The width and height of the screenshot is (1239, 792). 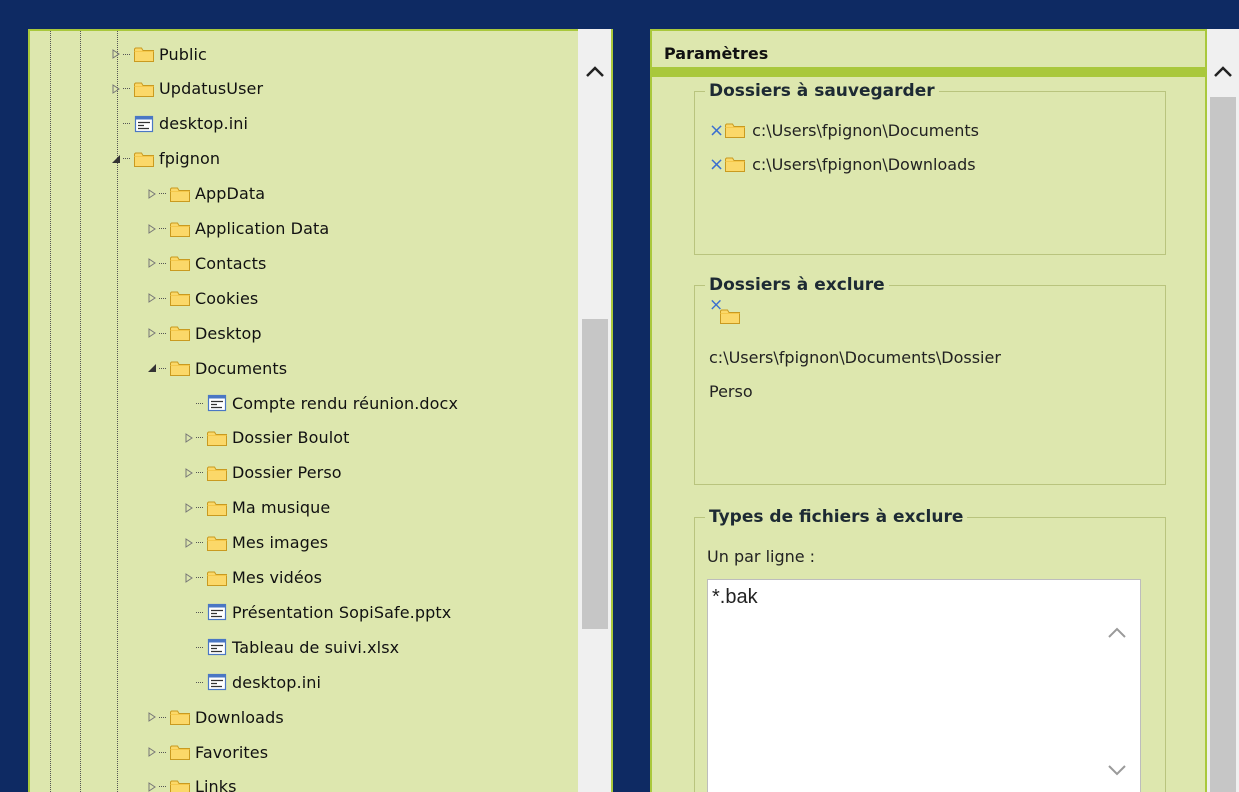 What do you see at coordinates (241, 368) in the screenshot?
I see `tree-node-label: Documents` at bounding box center [241, 368].